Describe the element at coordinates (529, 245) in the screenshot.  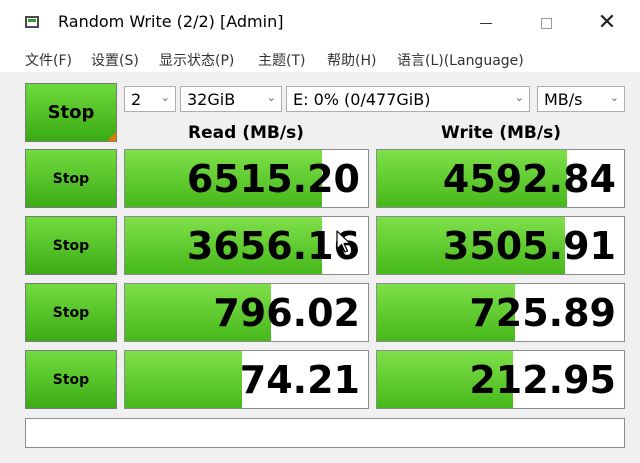
I see `write-value-2: 3505.91` at that location.